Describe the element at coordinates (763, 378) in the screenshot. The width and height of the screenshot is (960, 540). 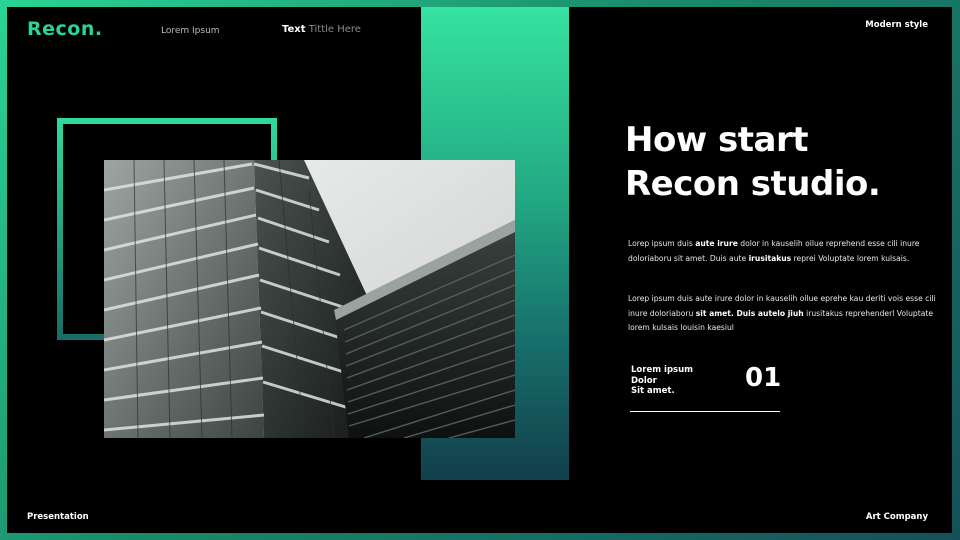
I see `stat-number: 01` at that location.